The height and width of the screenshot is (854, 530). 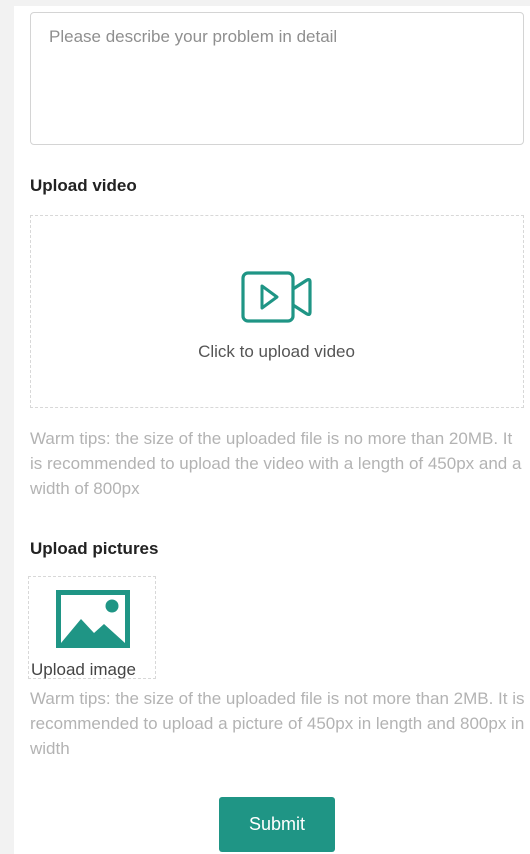 I want to click on problem-description-field, so click(x=277, y=78).